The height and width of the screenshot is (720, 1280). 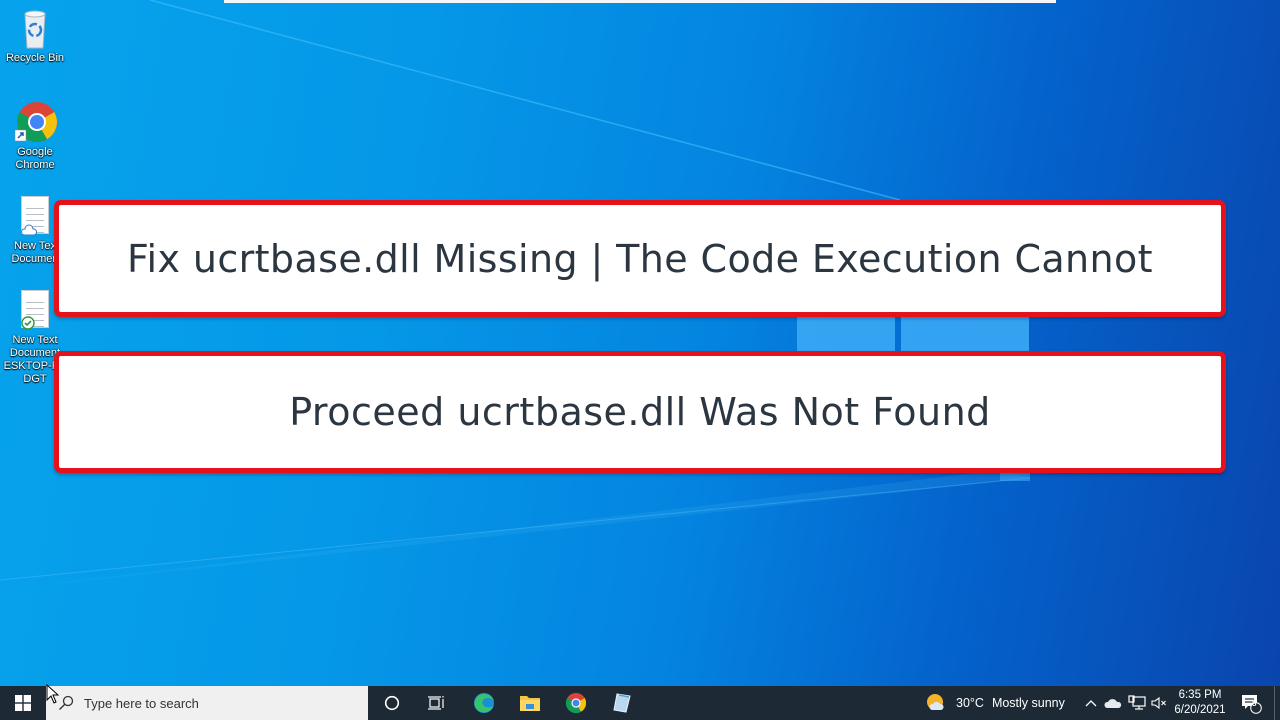 I want to click on task-view-button, so click(x=436, y=703).